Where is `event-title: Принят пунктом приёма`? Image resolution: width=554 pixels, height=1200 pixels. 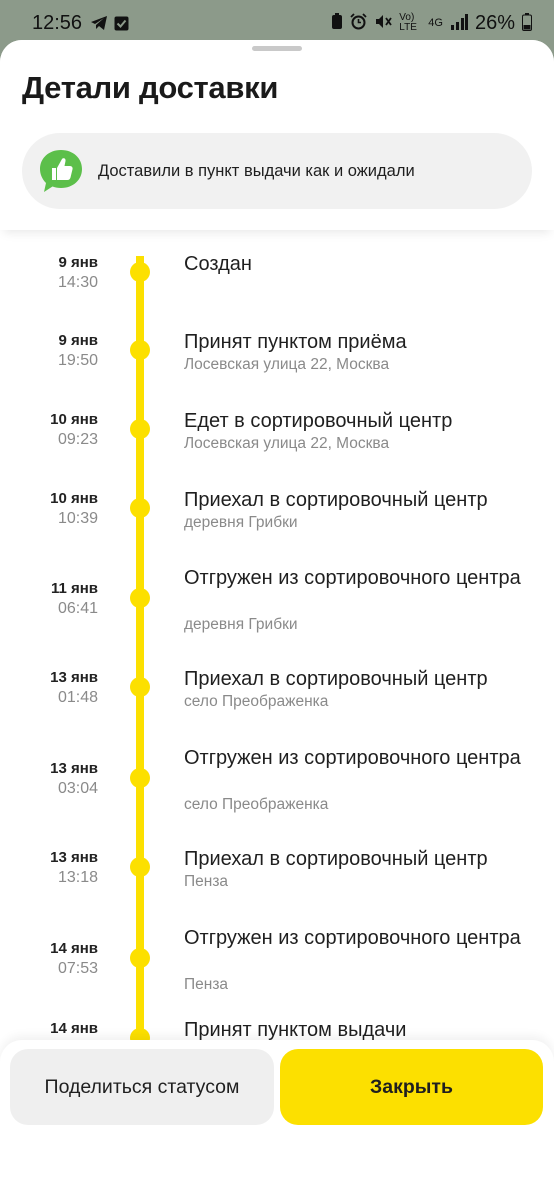
event-title: Принят пунктом приёма is located at coordinates (295, 342).